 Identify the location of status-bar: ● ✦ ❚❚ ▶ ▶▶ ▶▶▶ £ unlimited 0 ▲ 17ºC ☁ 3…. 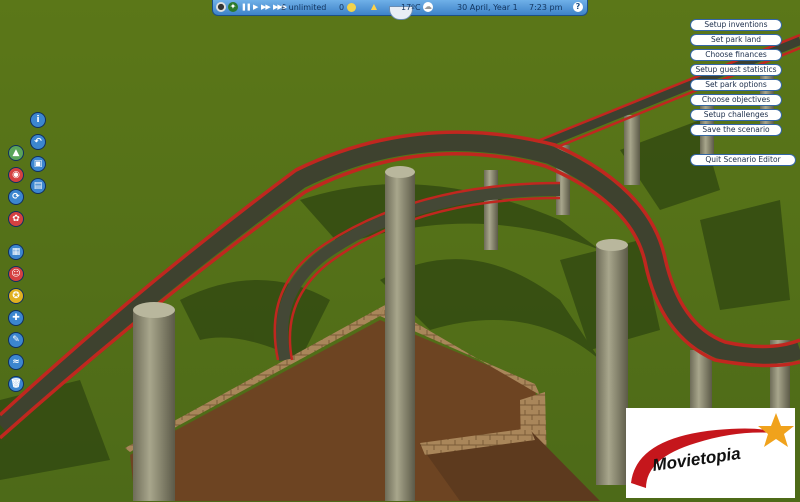
(400, 10).